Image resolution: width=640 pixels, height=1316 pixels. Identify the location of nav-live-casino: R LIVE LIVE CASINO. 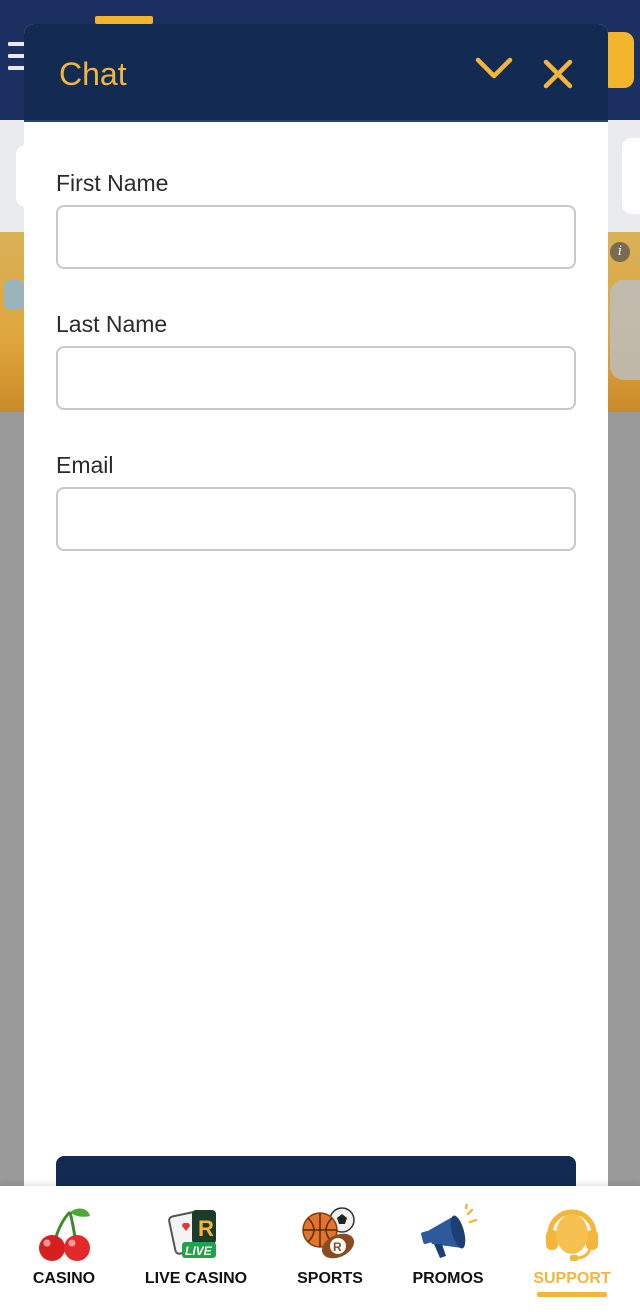
(196, 1251).